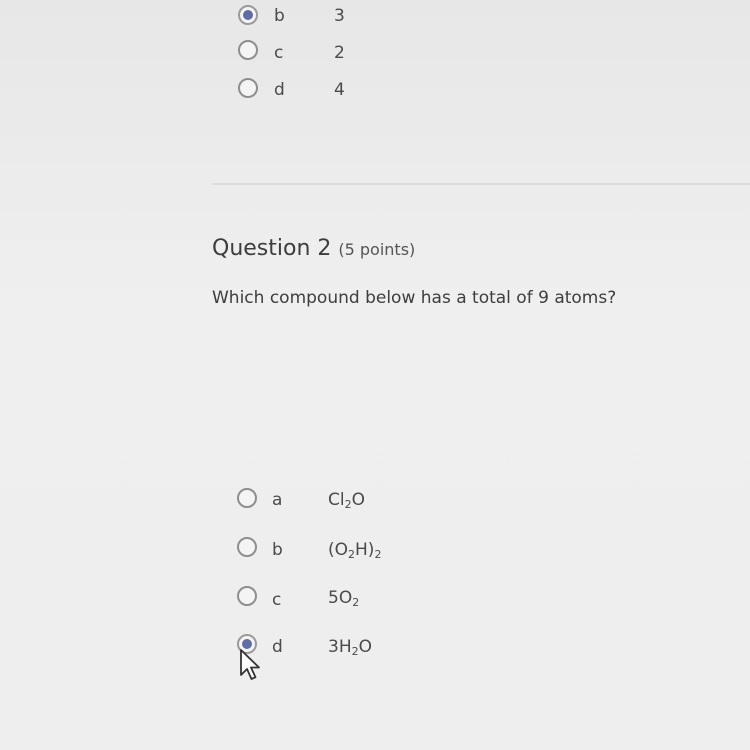  Describe the element at coordinates (336, 500) in the screenshot. I see `formula-part: Cl` at that location.